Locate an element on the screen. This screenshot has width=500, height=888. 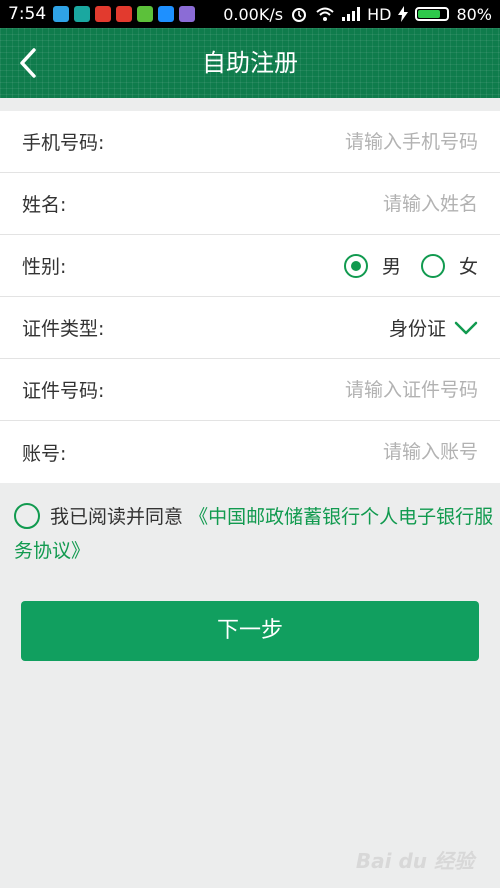
name-input is located at coordinates (363, 203).